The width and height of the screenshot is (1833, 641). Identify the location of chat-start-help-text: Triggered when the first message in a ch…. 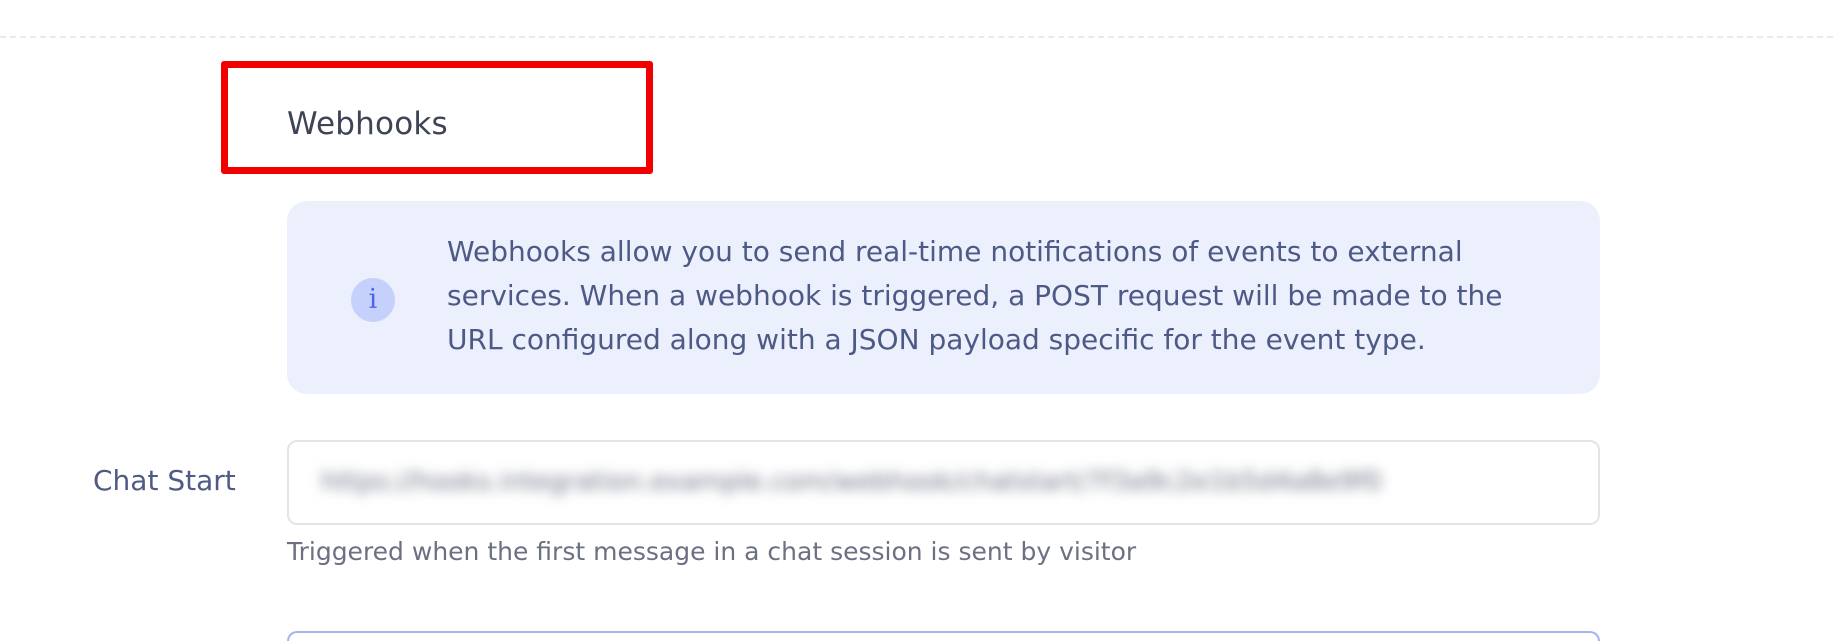
(712, 551).